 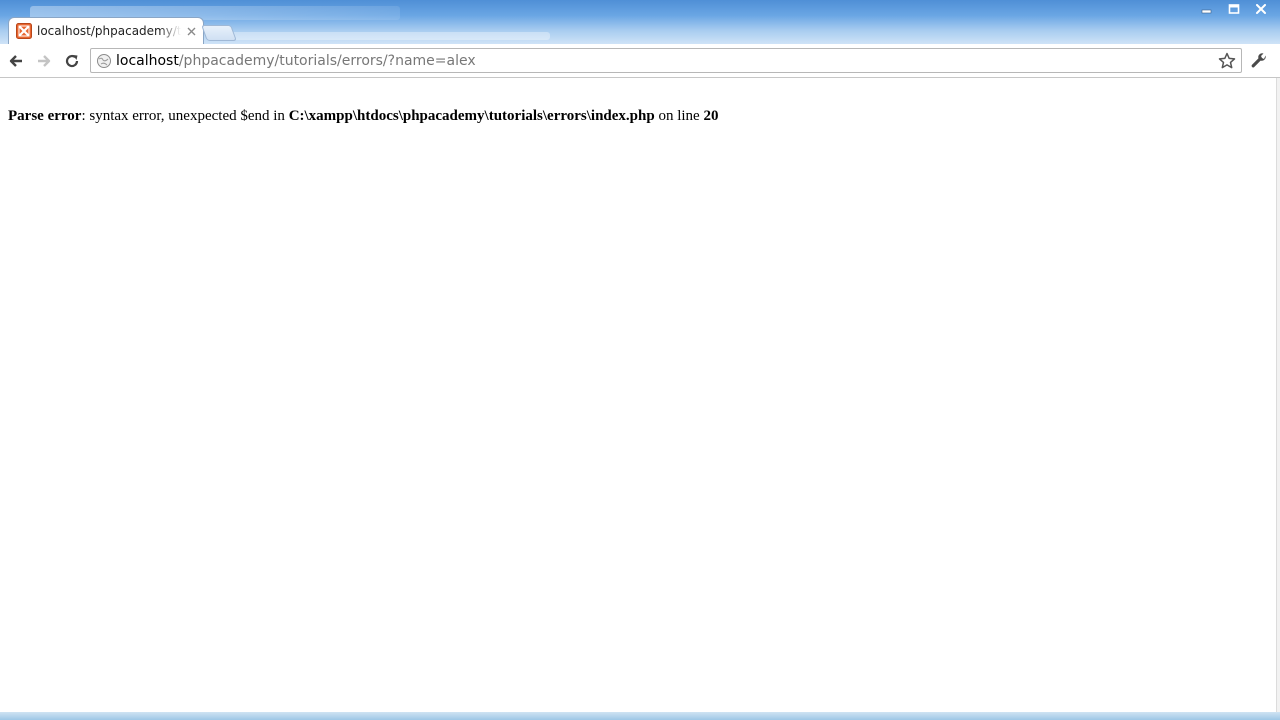 What do you see at coordinates (219, 33) in the screenshot?
I see `new-tab-button` at bounding box center [219, 33].